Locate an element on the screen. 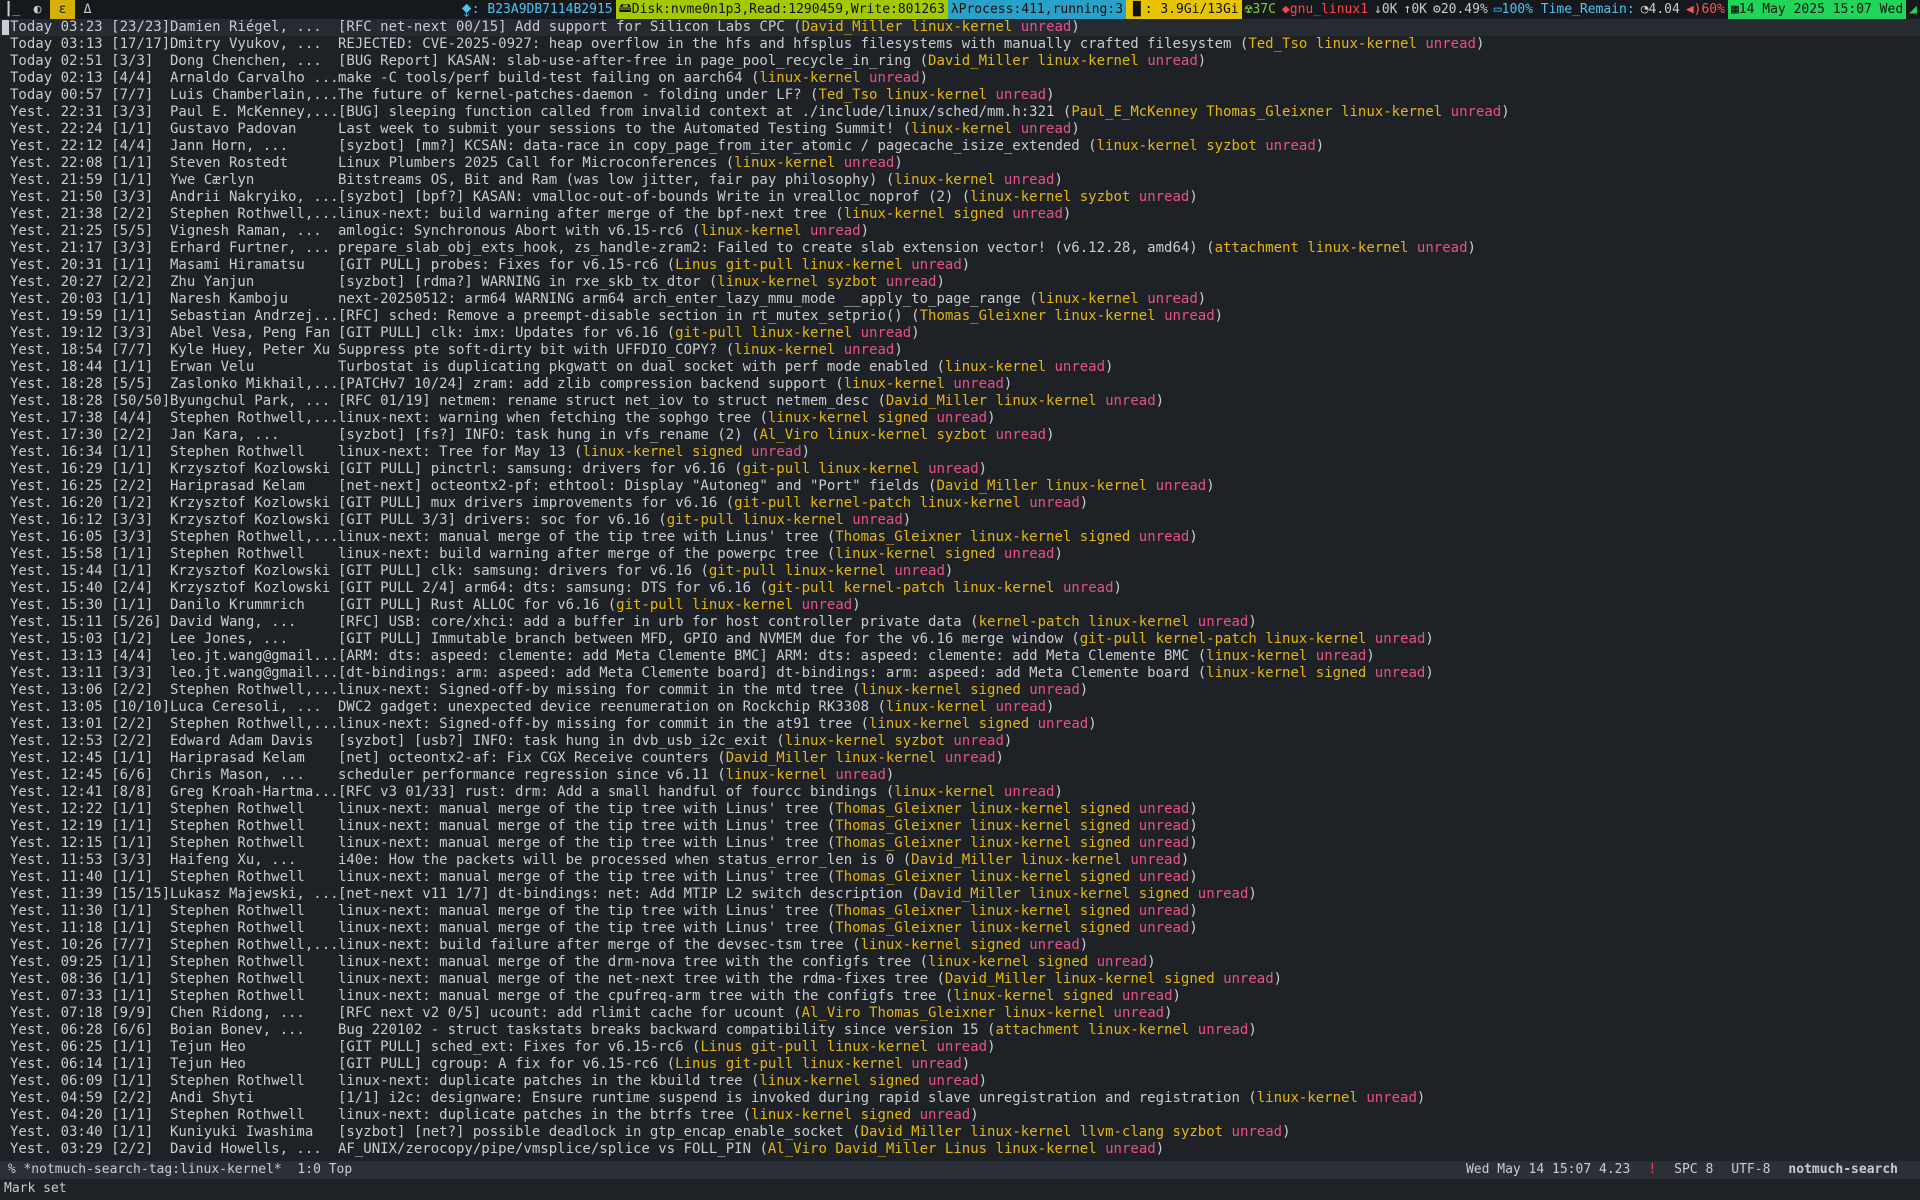  minibuffer: Mark set is located at coordinates (960, 1190).